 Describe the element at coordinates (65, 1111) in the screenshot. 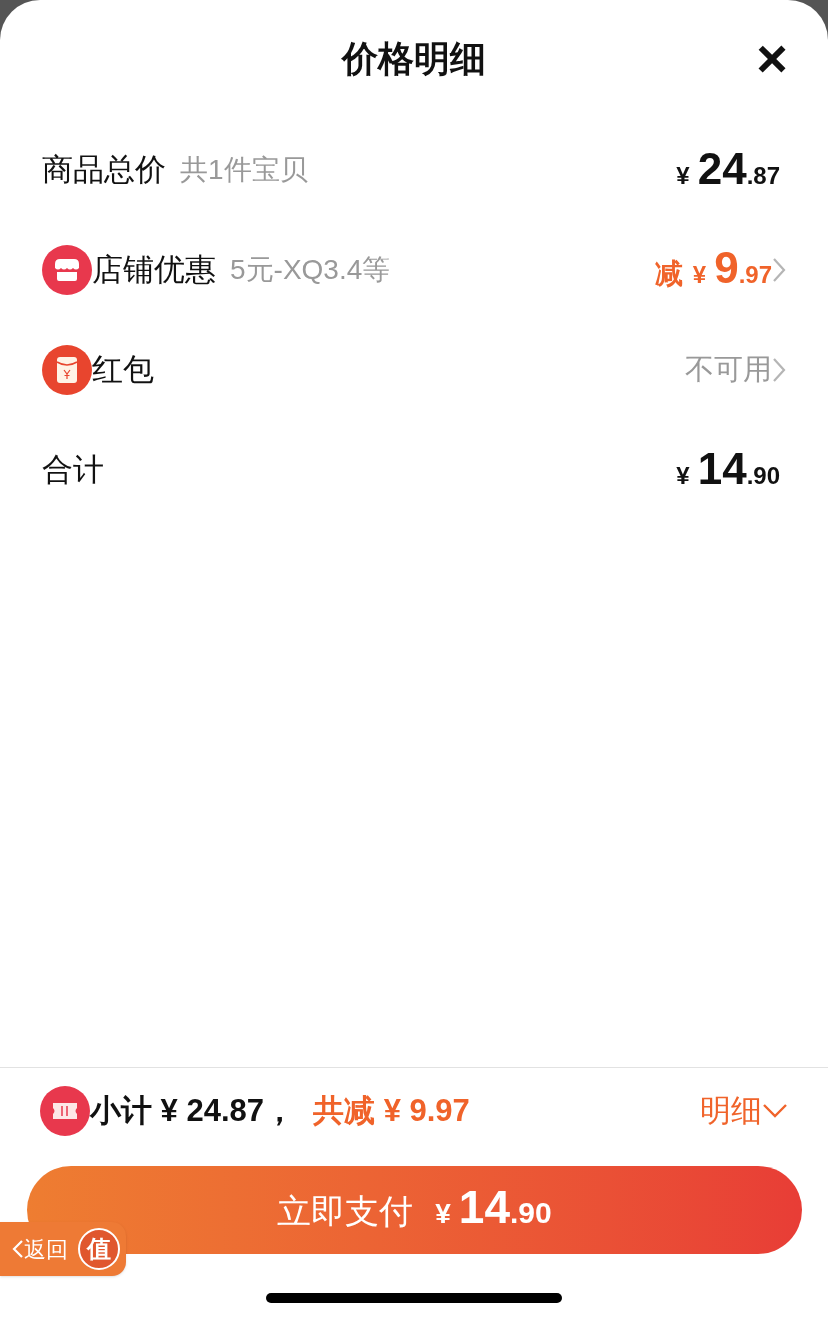

I see `ticket-icon` at that location.